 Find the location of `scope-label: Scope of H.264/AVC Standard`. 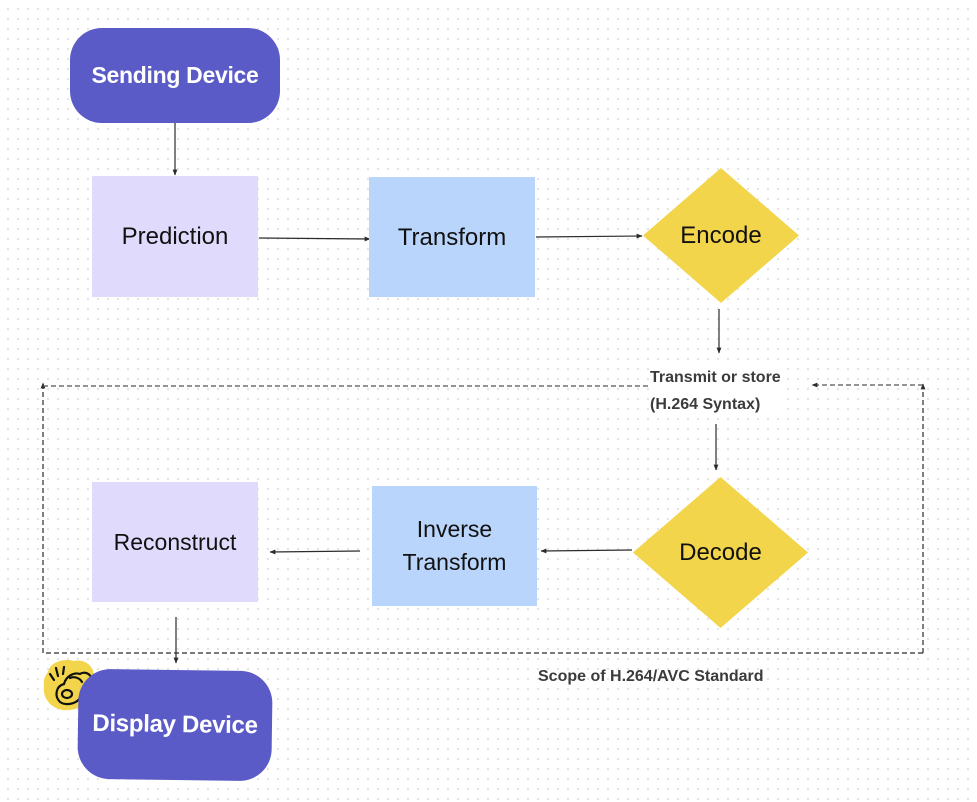

scope-label: Scope of H.264/AVC Standard is located at coordinates (651, 676).